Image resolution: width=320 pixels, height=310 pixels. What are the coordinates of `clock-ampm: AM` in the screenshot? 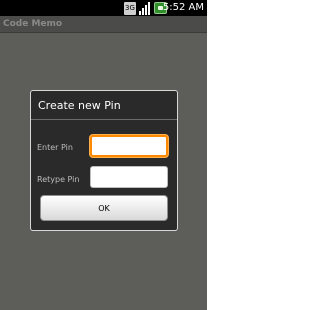 It's located at (196, 7).